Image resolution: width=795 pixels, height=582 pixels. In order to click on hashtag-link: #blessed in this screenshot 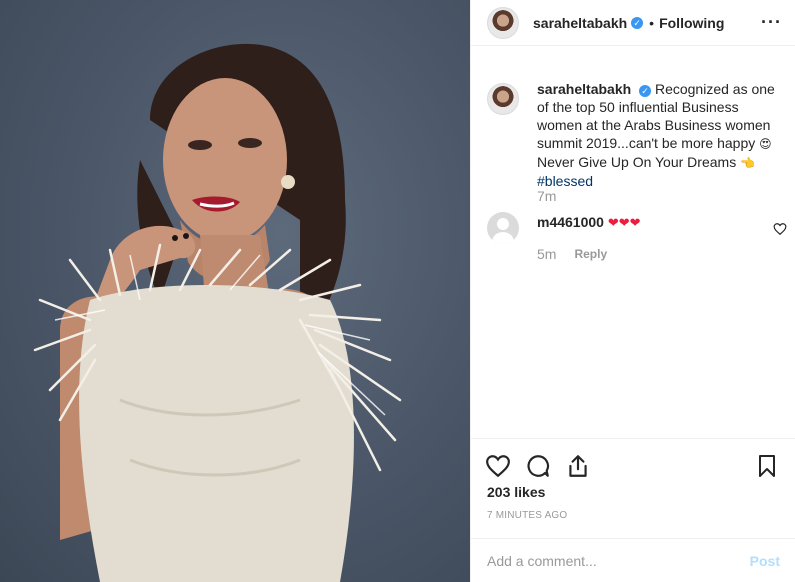, I will do `click(565, 181)`.